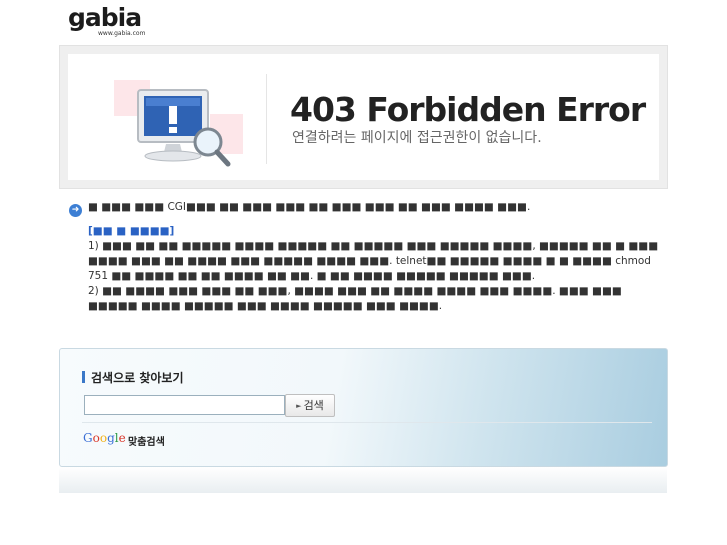 The width and height of the screenshot is (727, 545). What do you see at coordinates (310, 405) in the screenshot?
I see `search-button: ► 검색` at bounding box center [310, 405].